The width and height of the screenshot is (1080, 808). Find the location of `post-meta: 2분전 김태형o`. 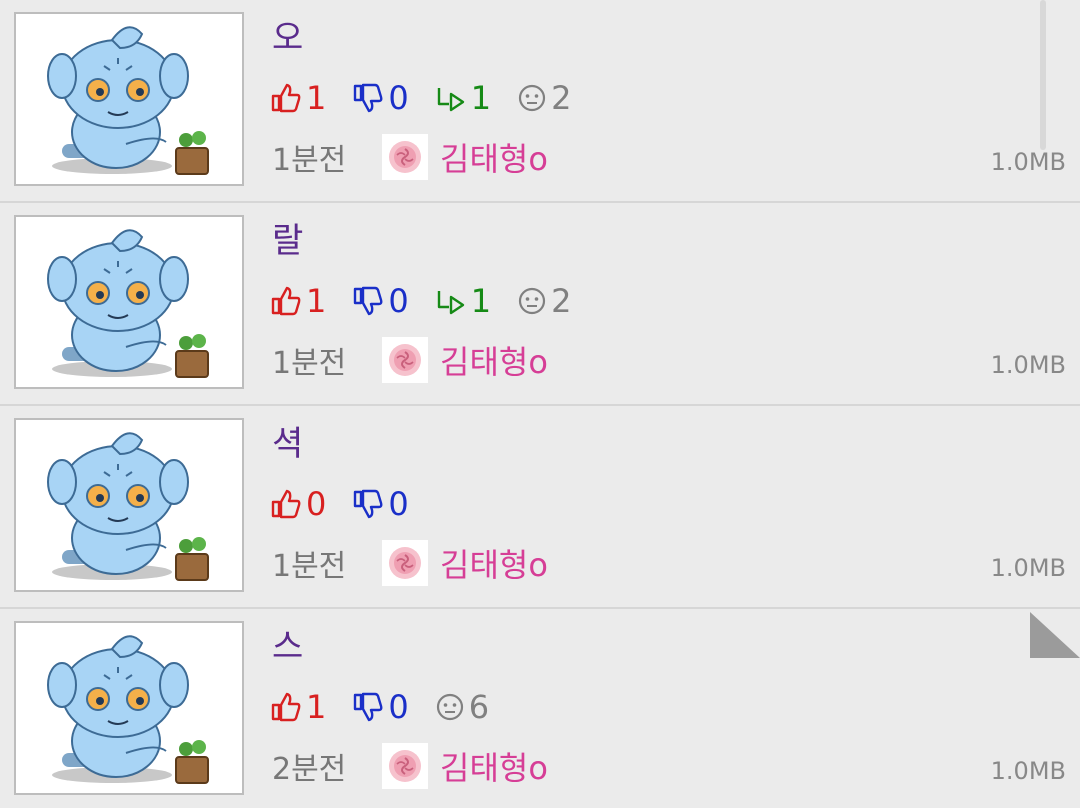

post-meta: 2분전 김태형o is located at coordinates (410, 766).